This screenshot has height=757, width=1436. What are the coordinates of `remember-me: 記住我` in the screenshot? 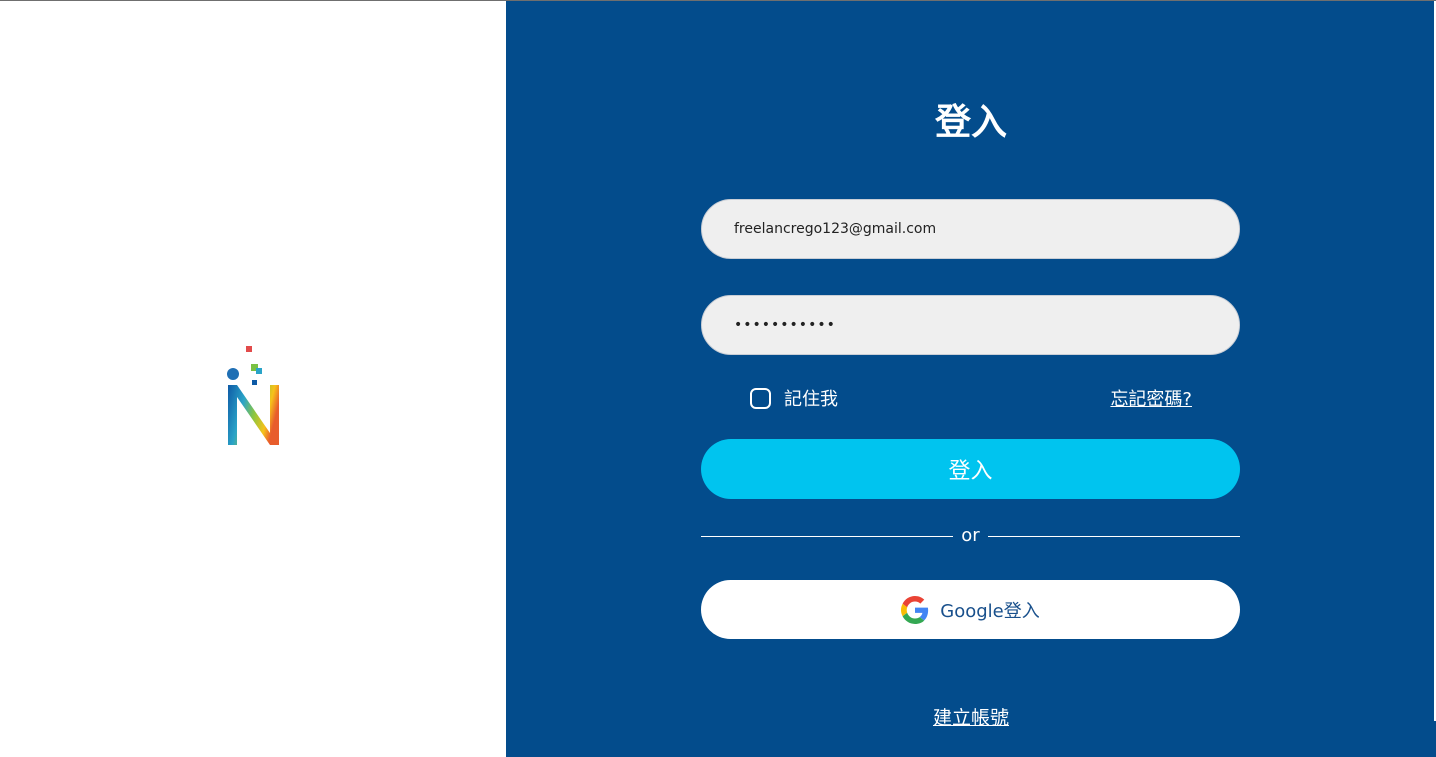 It's located at (794, 398).